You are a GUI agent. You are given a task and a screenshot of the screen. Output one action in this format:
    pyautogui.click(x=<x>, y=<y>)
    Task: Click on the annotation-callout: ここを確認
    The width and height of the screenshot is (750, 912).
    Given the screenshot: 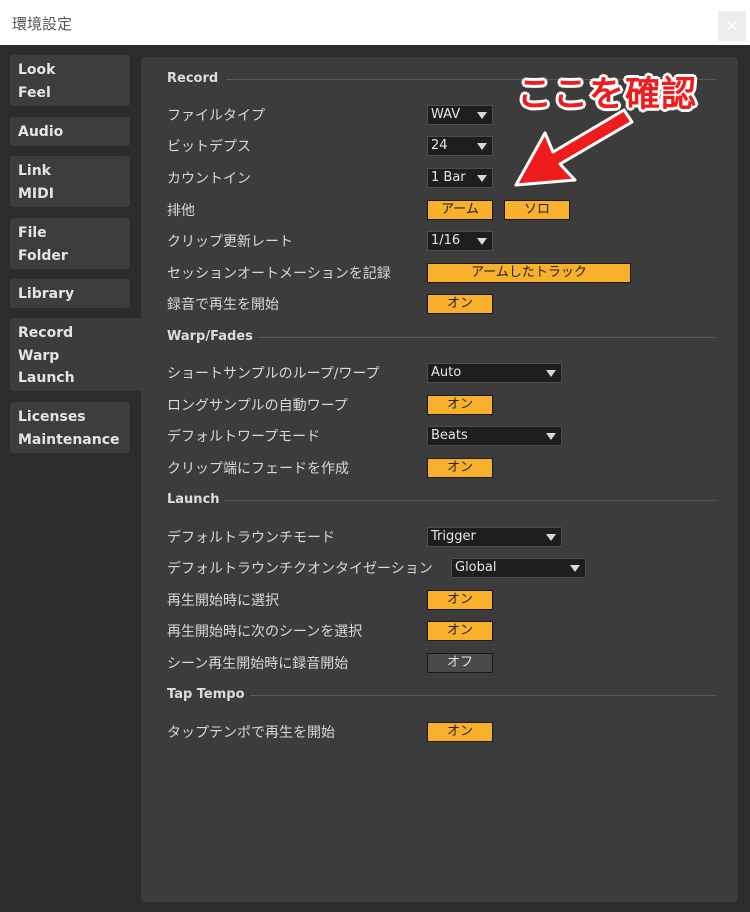 What is the action you would take?
    pyautogui.click(x=607, y=95)
    